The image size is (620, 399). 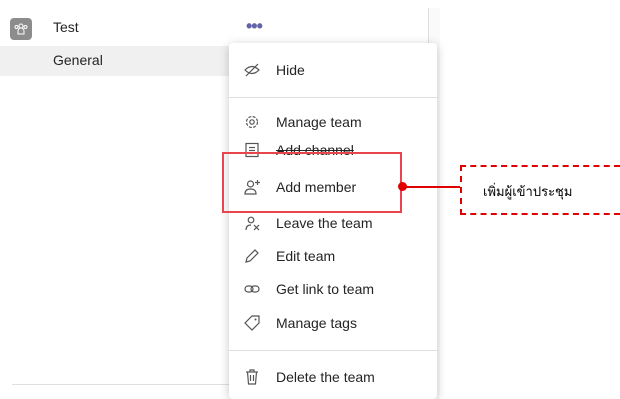 I want to click on pencil-icon, so click(x=252, y=256).